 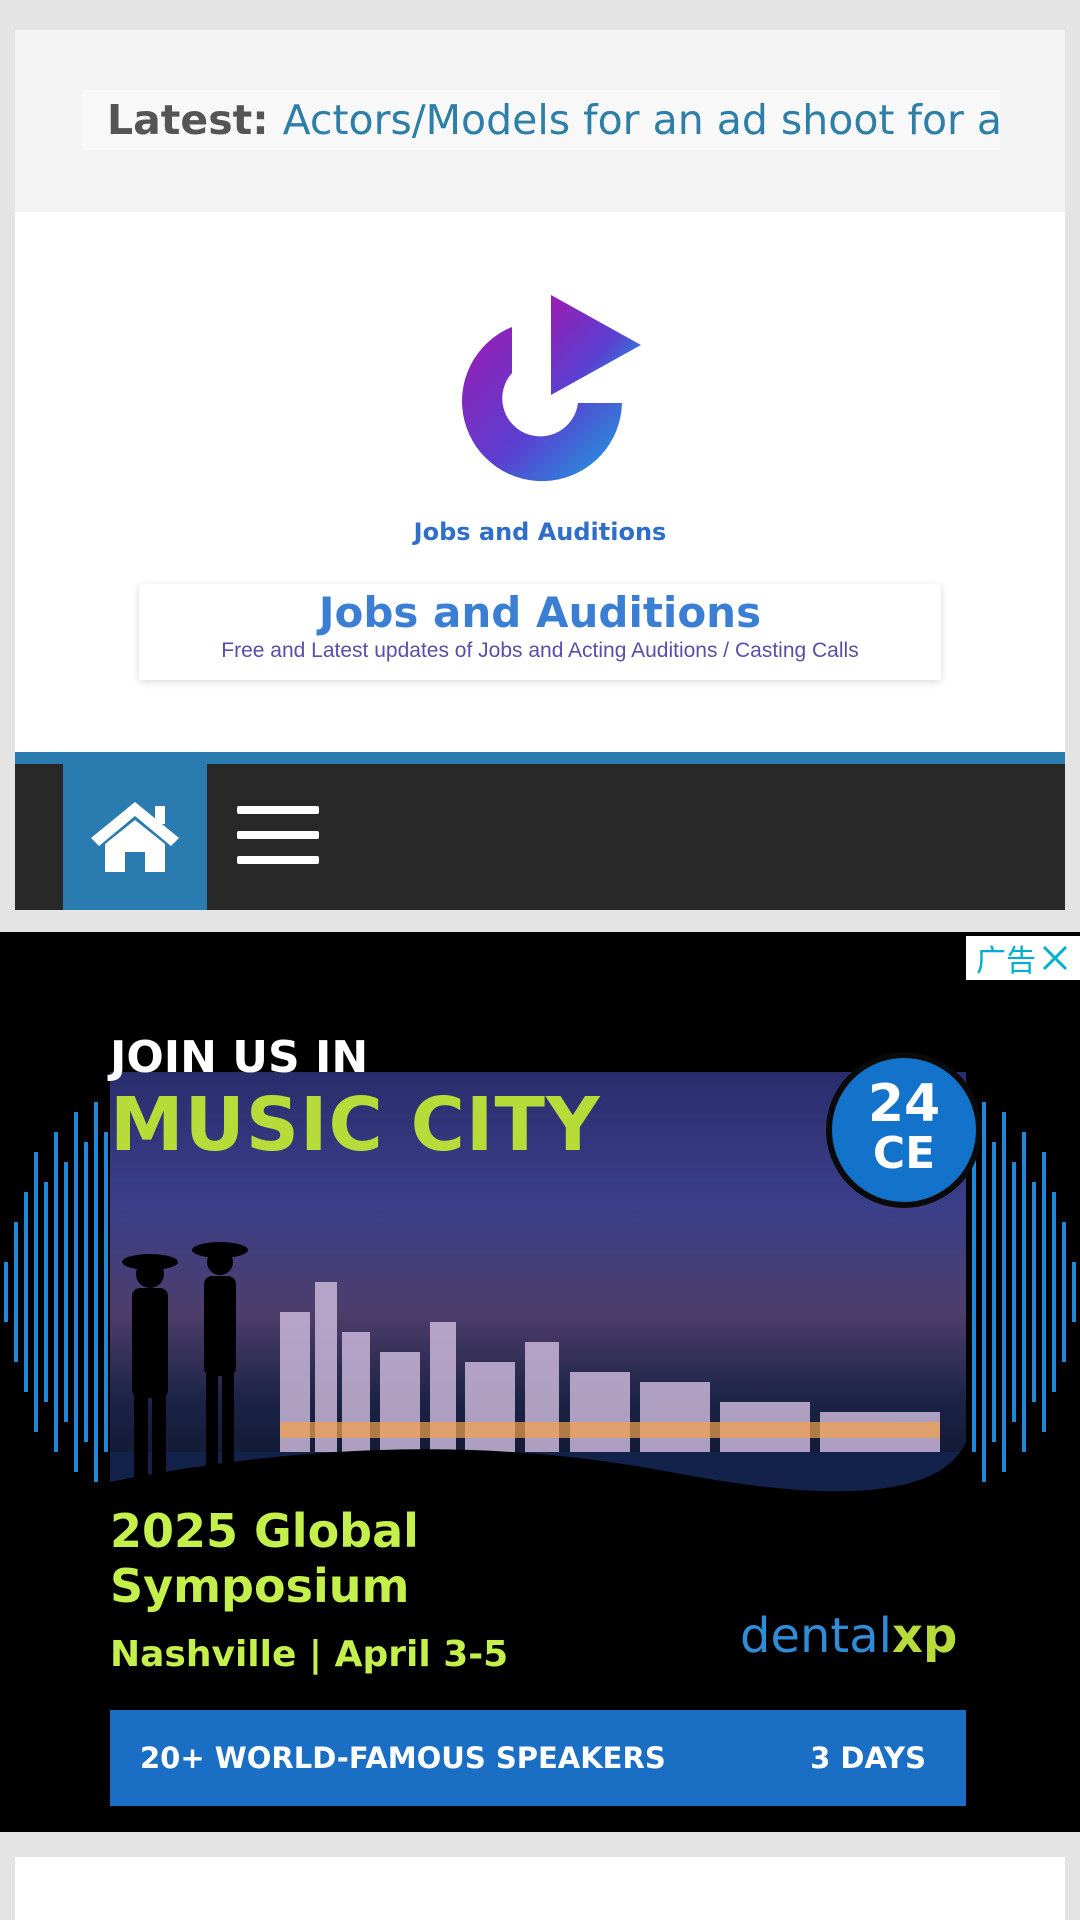 I want to click on home-button, so click(x=135, y=837).